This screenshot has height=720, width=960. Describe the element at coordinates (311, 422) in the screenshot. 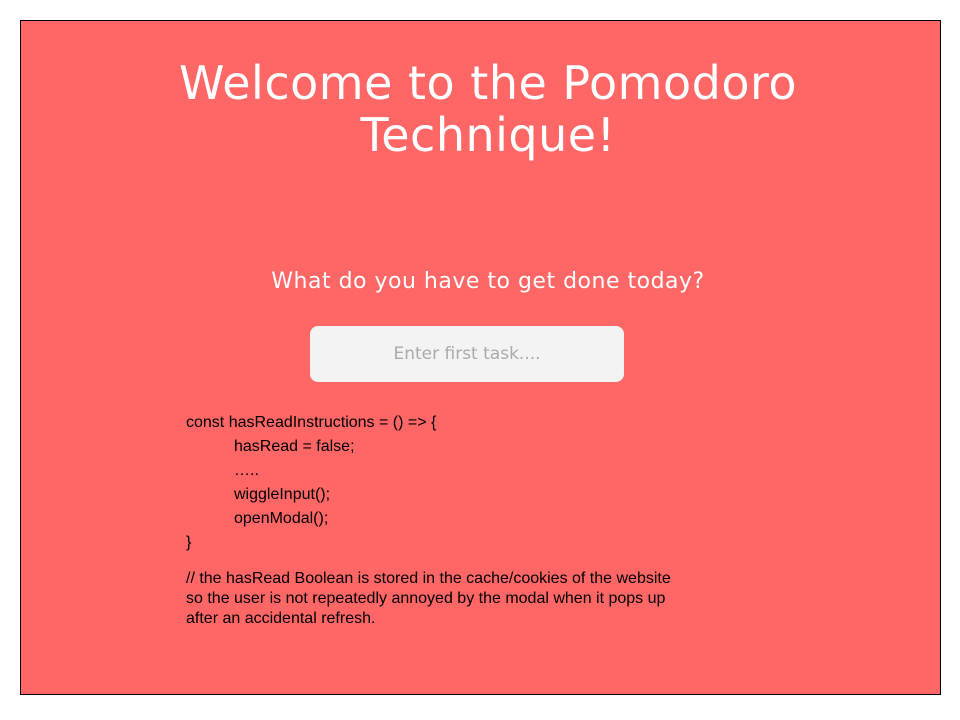

I see `code-line: const hasReadInstructions = () => {` at that location.